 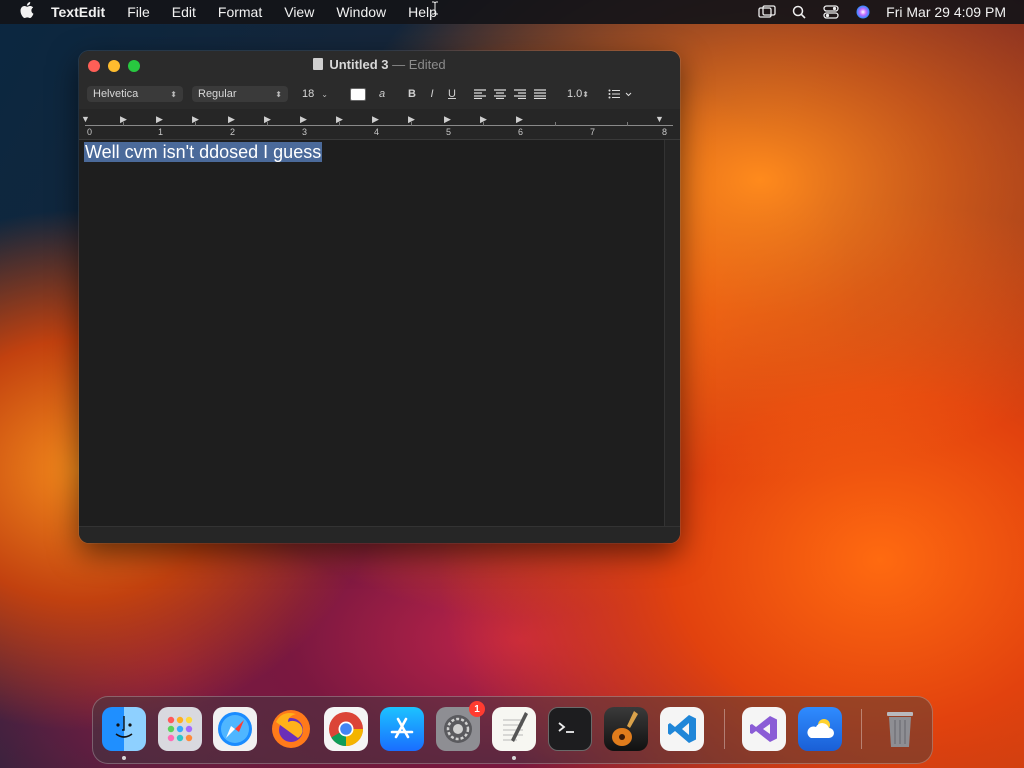 What do you see at coordinates (233, 132) in the screenshot?
I see `ruler-number: 2` at bounding box center [233, 132].